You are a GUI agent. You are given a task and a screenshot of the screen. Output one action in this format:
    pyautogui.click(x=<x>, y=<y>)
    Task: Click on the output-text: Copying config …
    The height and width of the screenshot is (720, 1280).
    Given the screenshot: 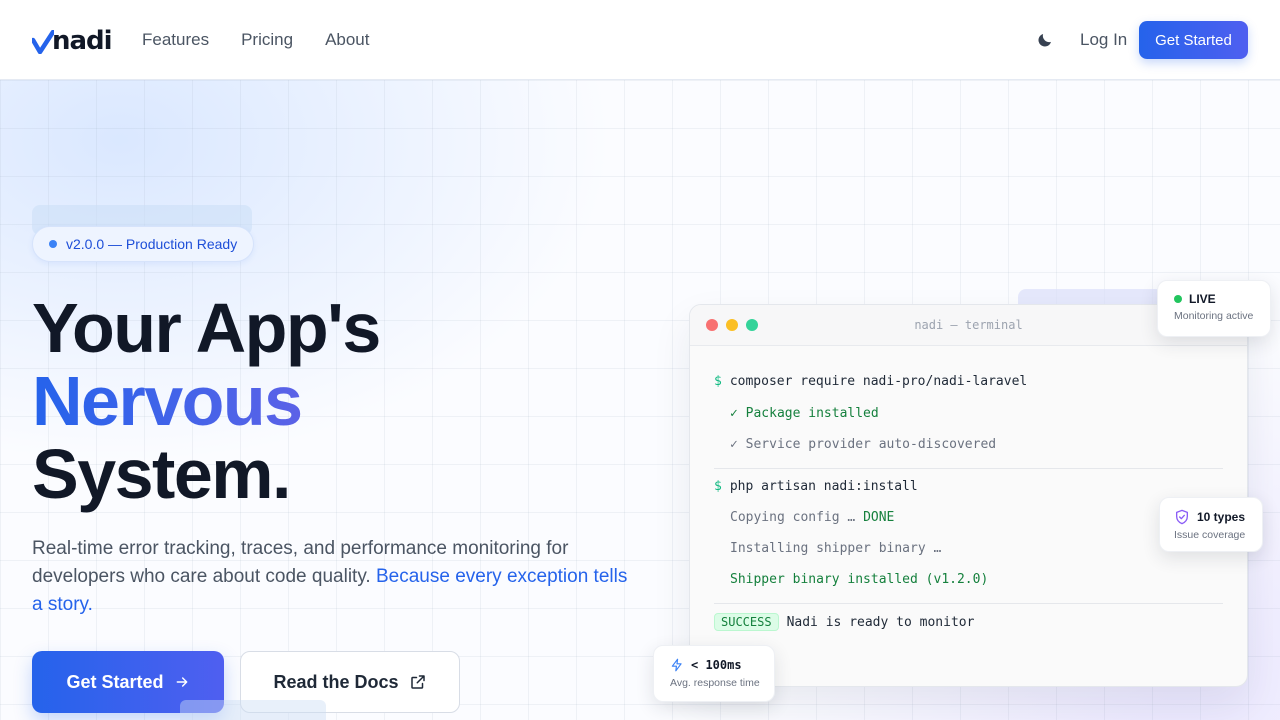 What is the action you would take?
    pyautogui.click(x=797, y=517)
    